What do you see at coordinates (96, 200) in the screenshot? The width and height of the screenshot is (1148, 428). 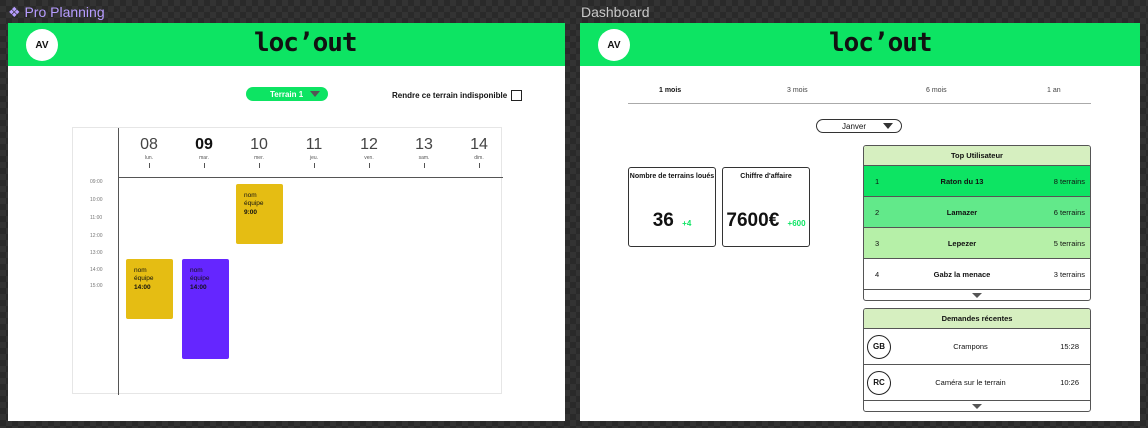 I see `hour-label: 10:00` at bounding box center [96, 200].